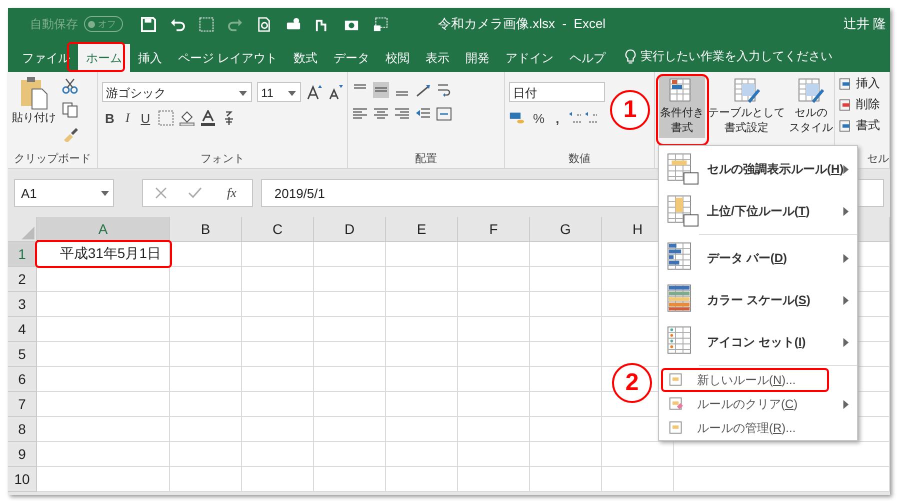 This screenshot has width=900, height=501. I want to click on group-label: クリップボード, so click(52, 159).